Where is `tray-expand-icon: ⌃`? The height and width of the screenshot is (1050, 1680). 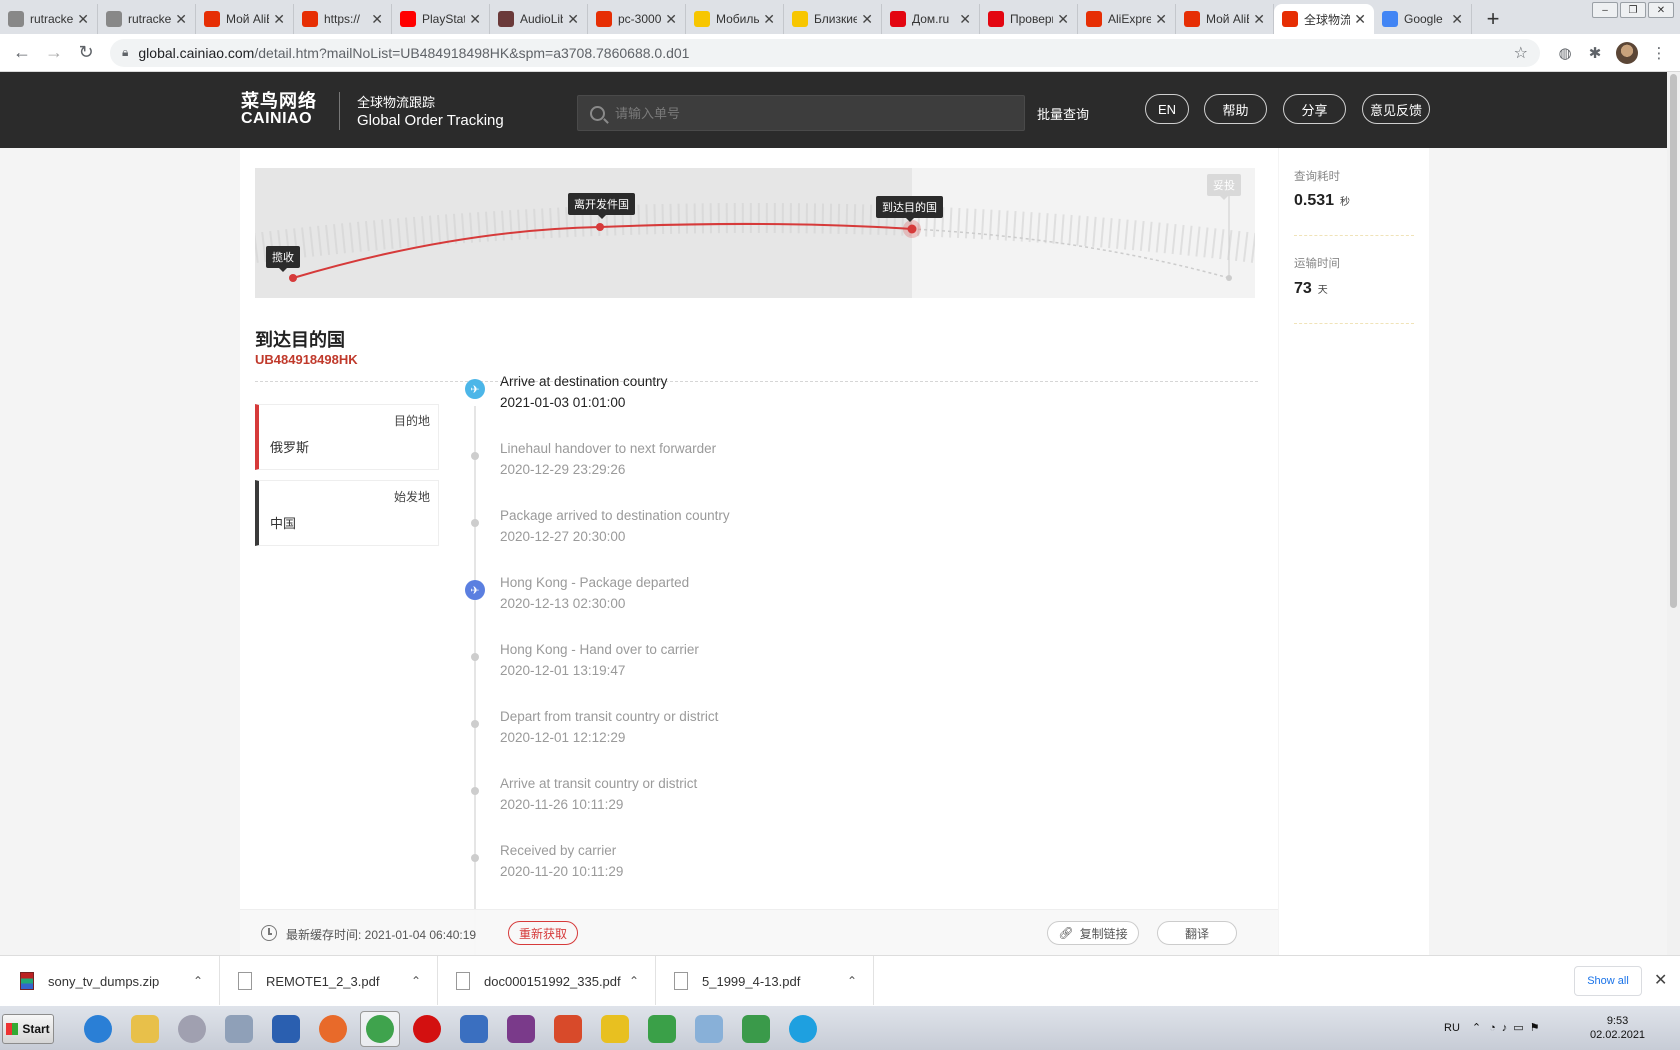
tray-expand-icon: ⌃ is located at coordinates (1476, 1027).